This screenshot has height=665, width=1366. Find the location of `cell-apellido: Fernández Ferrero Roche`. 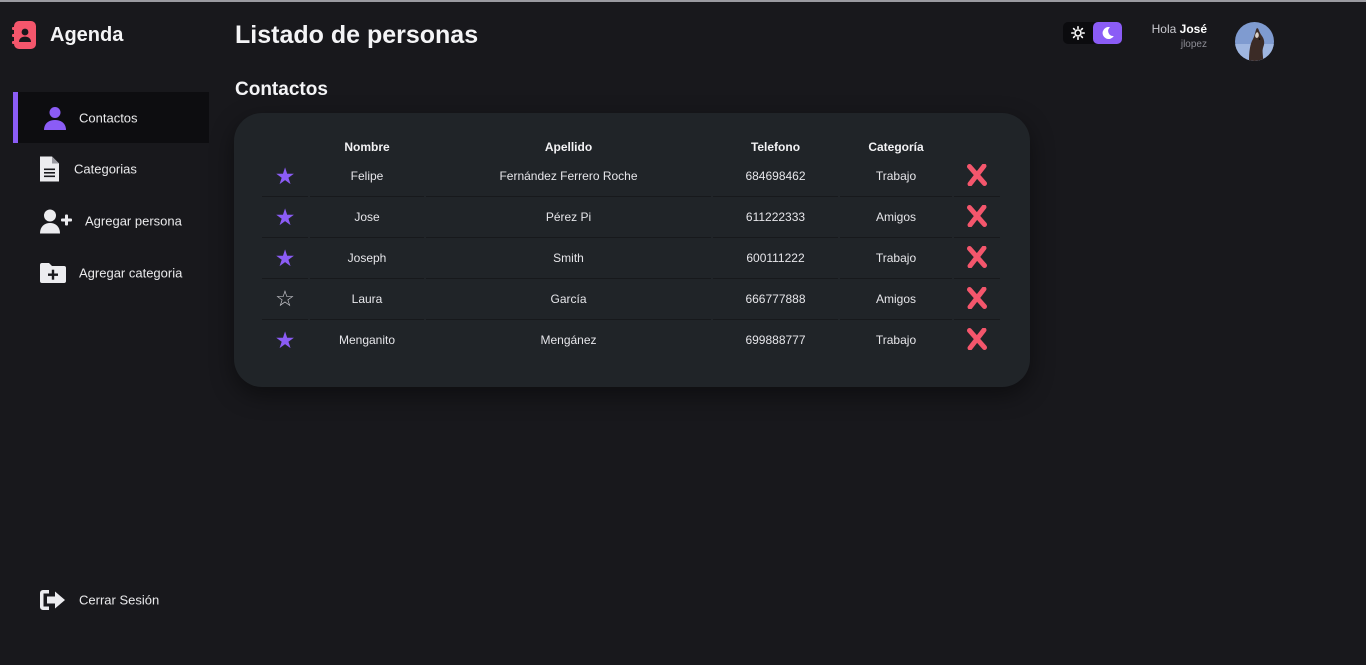

cell-apellido: Fernández Ferrero Roche is located at coordinates (568, 176).